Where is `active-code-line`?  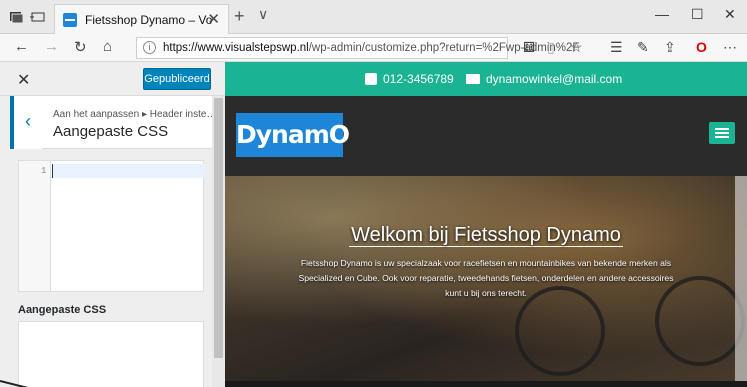
active-code-line is located at coordinates (128, 171).